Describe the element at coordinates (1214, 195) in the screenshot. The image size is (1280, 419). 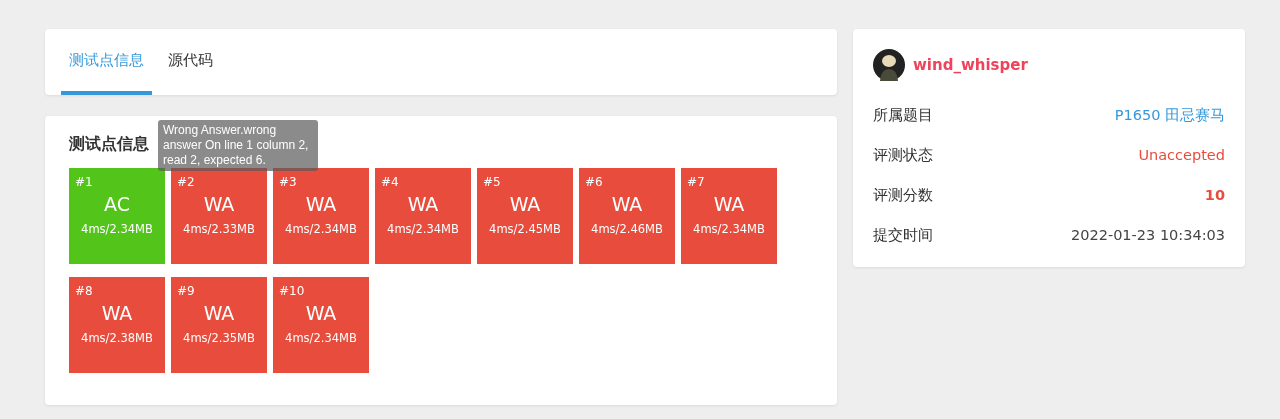
I see `field-value: 10` at that location.